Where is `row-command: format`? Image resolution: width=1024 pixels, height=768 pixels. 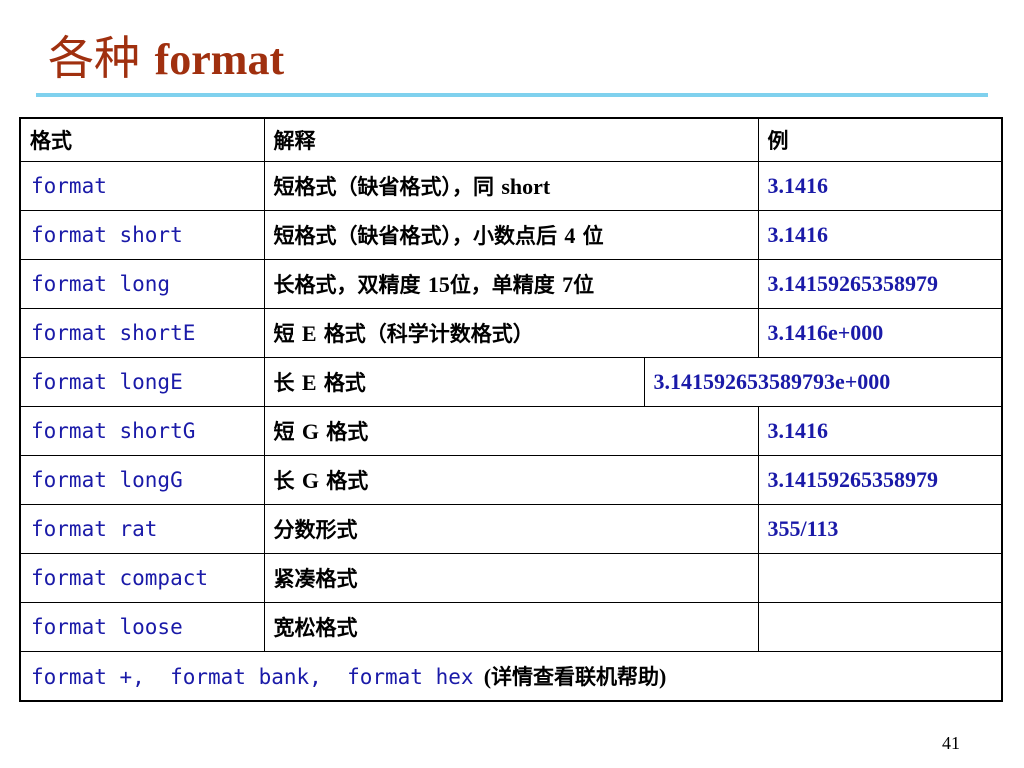
row-command: format is located at coordinates (142, 186).